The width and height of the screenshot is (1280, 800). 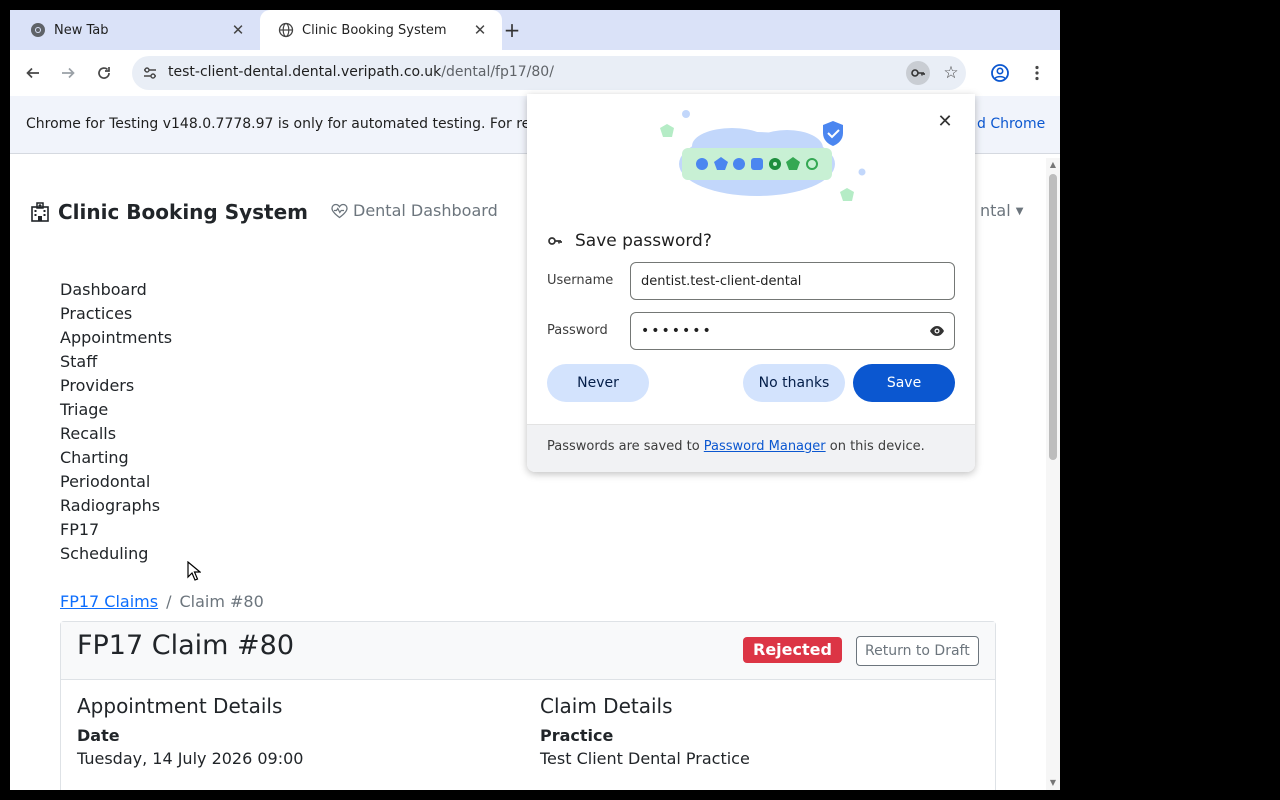 I want to click on key-icon, so click(x=555, y=241).